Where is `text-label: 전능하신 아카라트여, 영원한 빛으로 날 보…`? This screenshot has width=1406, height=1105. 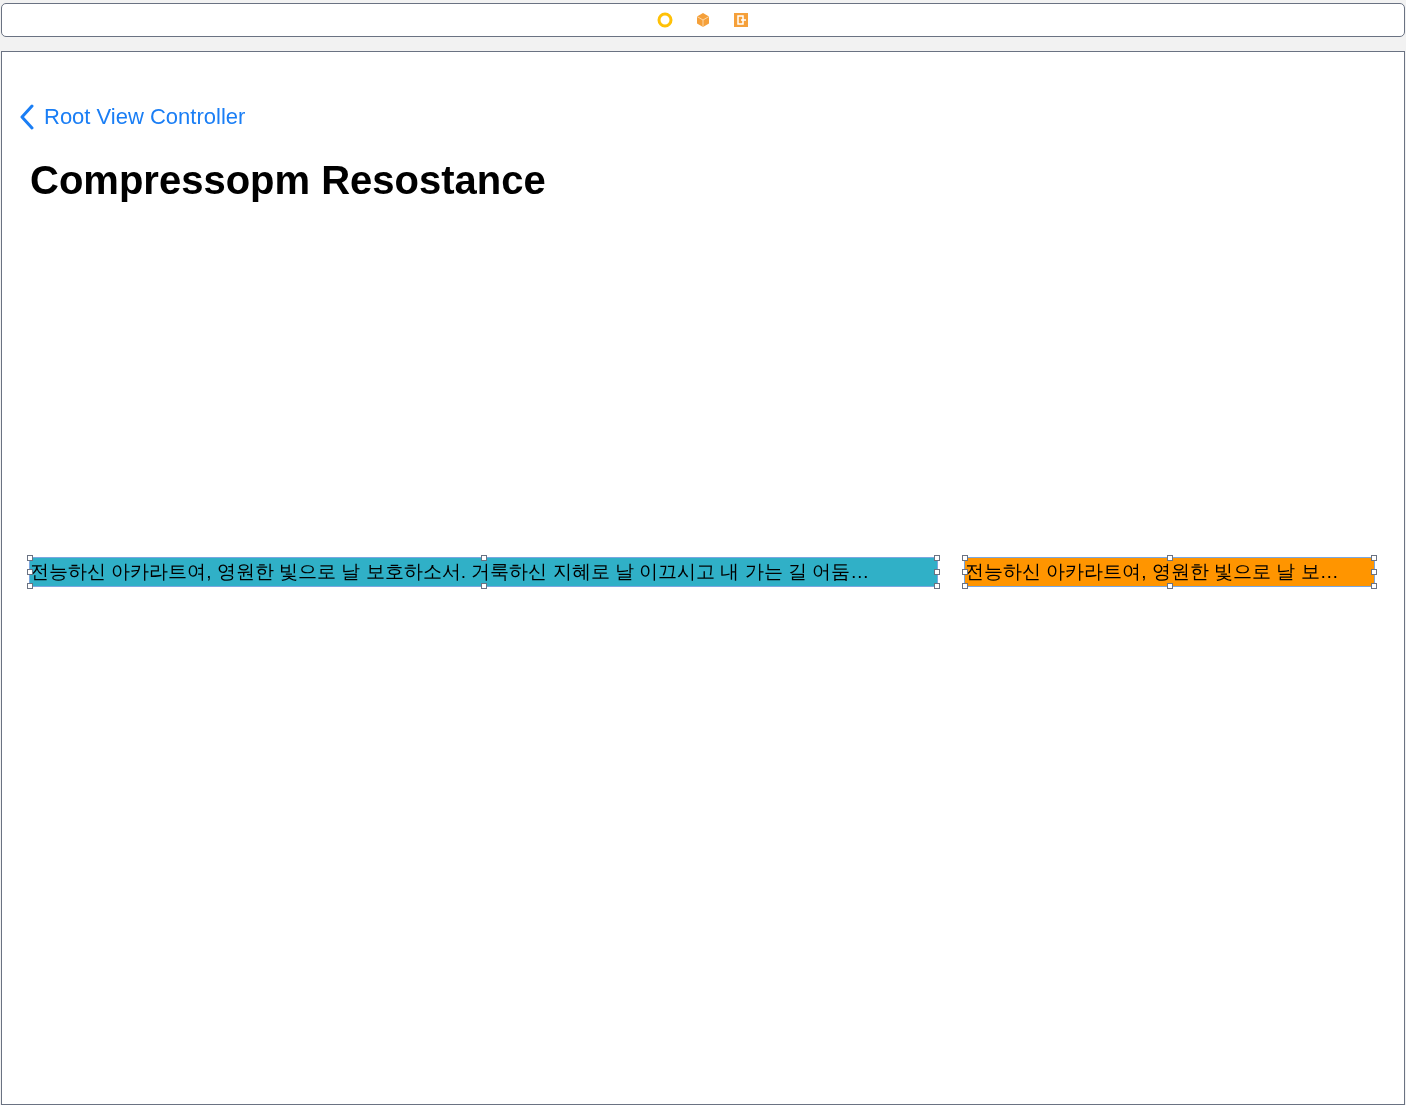 text-label: 전능하신 아카라트여, 영원한 빛으로 날 보… is located at coordinates (1169, 572).